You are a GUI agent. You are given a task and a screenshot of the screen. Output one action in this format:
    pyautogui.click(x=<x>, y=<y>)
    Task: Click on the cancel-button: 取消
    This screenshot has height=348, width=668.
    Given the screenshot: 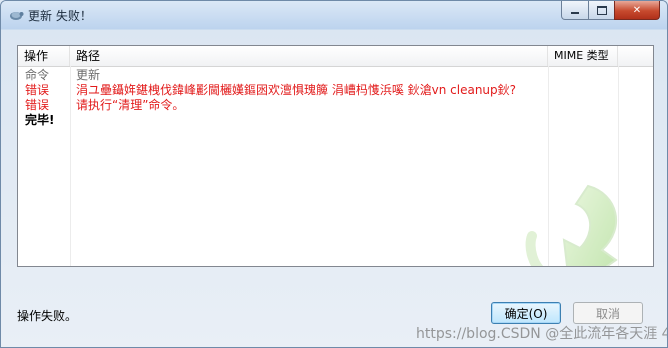 What is the action you would take?
    pyautogui.click(x=608, y=313)
    